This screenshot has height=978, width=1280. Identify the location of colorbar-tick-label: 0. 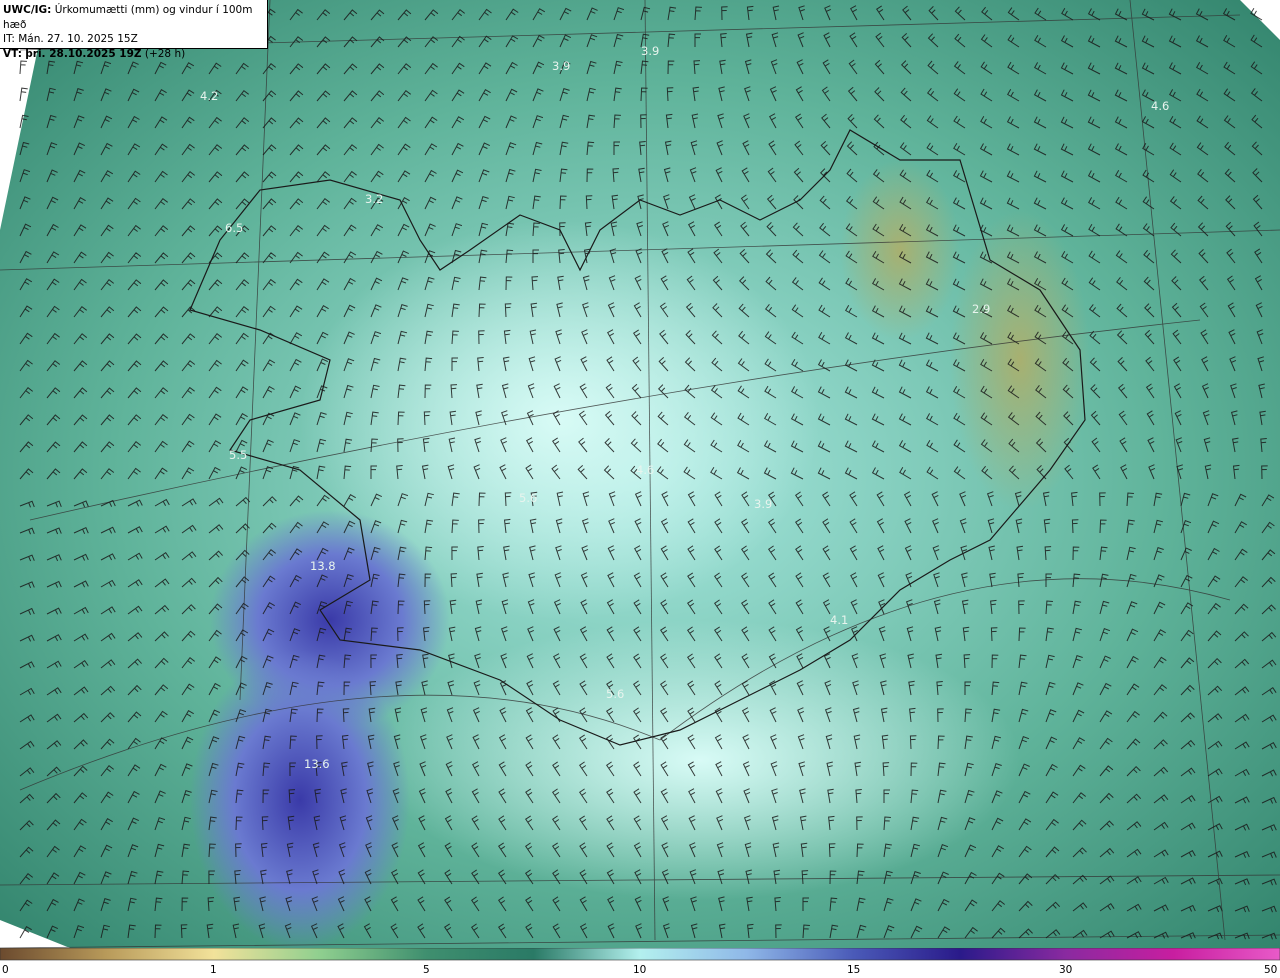
(5, 970).